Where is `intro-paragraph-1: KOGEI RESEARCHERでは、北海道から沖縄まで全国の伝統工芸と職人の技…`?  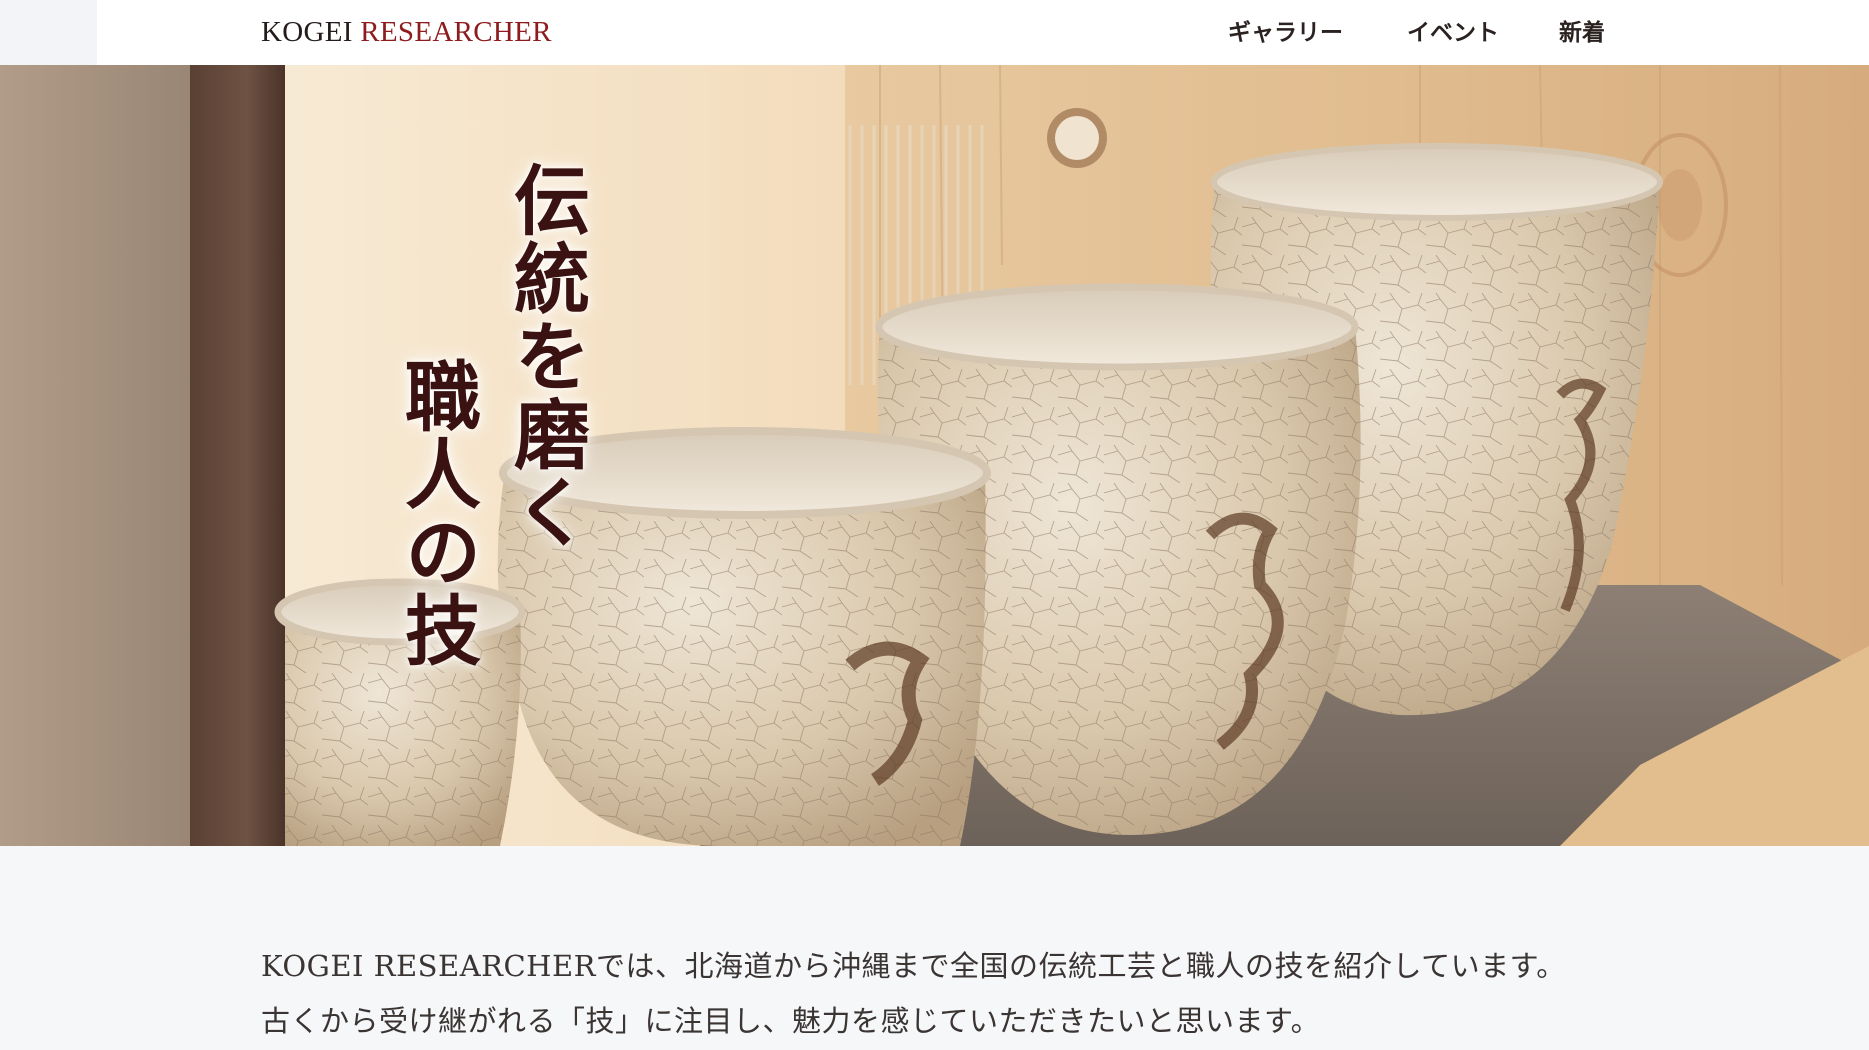 intro-paragraph-1: KOGEI RESEARCHERでは、北海道から沖縄まで全国の伝統工芸と職人の技… is located at coordinates (913, 966).